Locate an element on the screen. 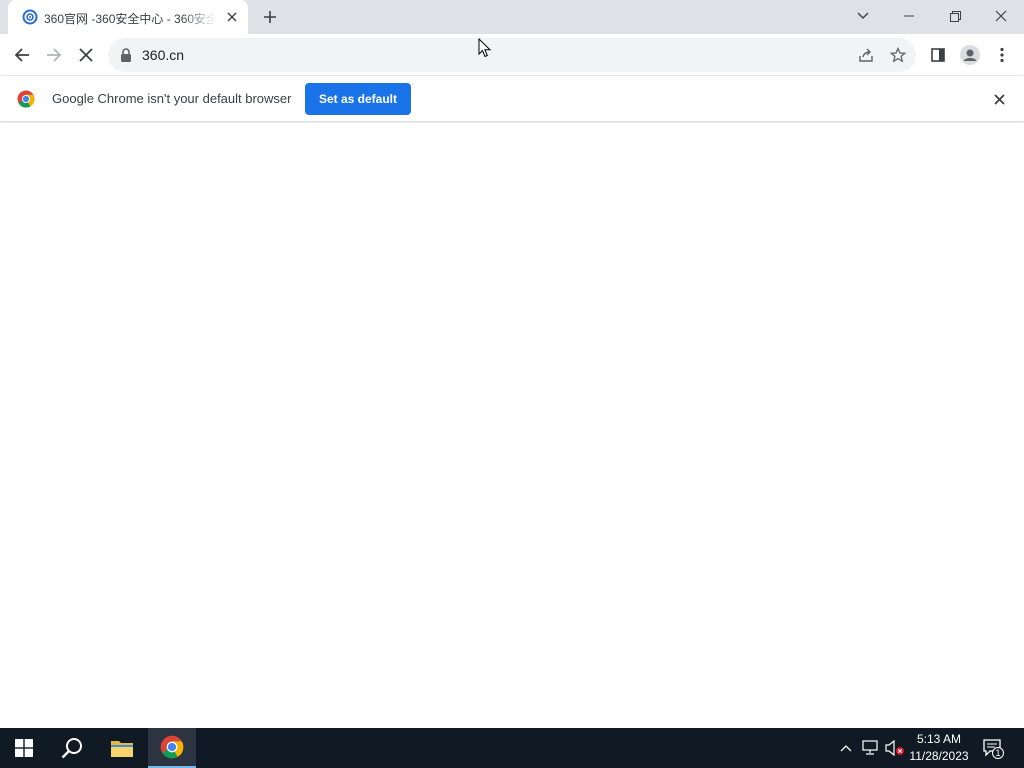  restore-icon is located at coordinates (955, 16).